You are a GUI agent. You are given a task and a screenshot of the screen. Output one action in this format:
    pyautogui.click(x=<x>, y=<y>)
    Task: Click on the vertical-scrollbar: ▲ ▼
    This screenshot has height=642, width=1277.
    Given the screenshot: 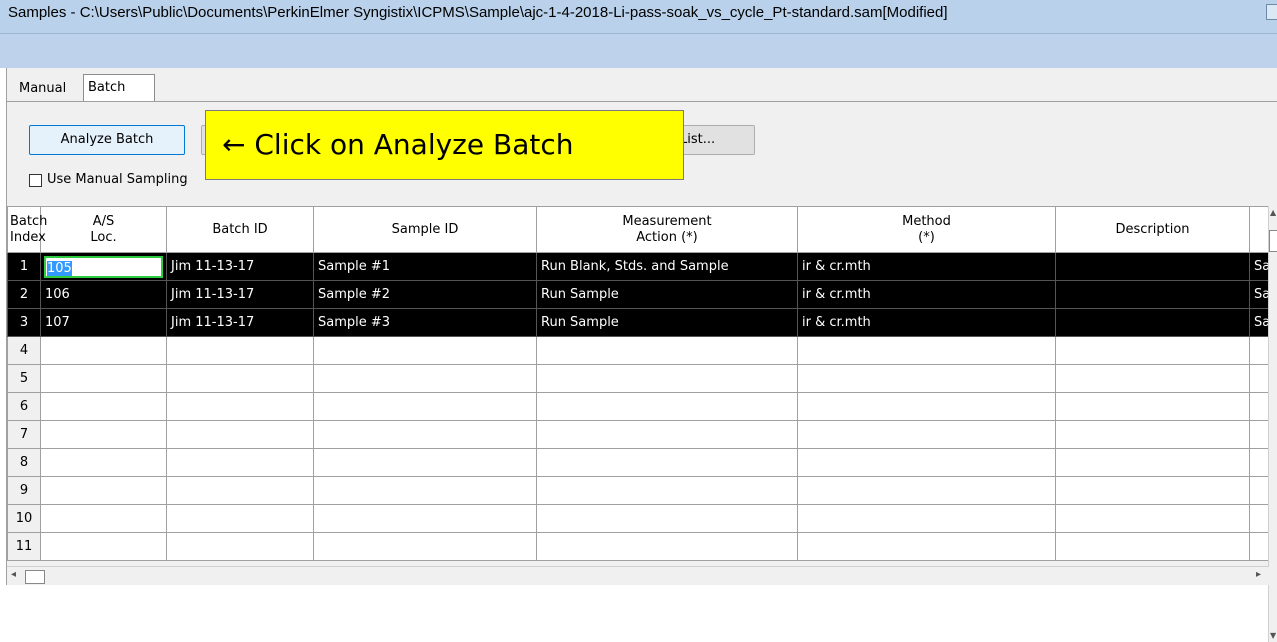 What is the action you would take?
    pyautogui.click(x=1272, y=424)
    